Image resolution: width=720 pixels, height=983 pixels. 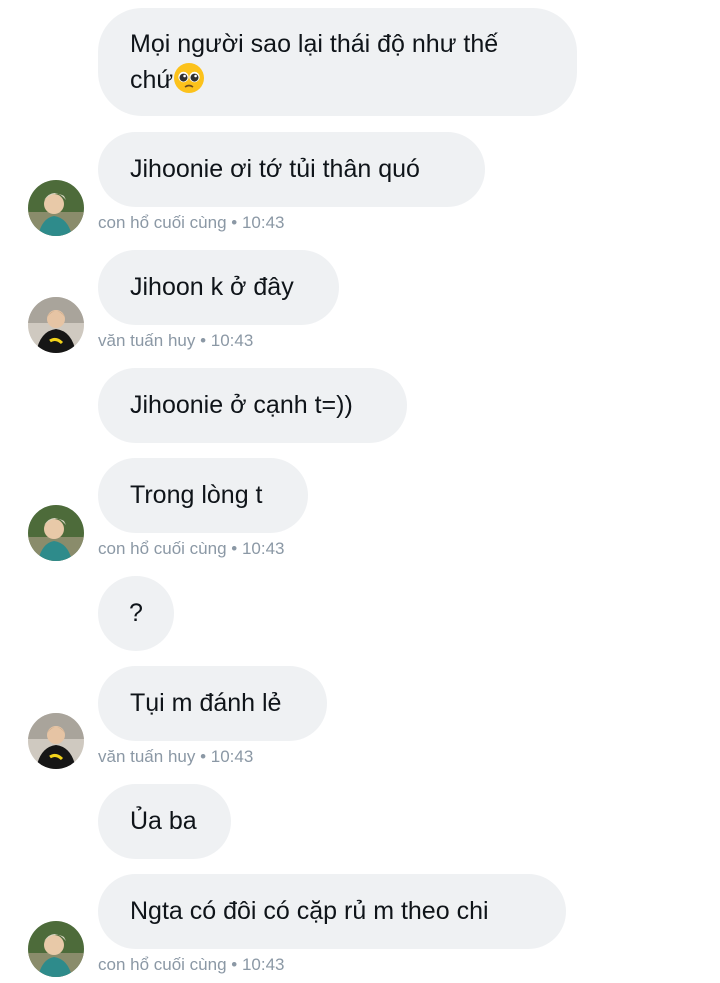 I want to click on message-text: Ủa ba, so click(x=163, y=821).